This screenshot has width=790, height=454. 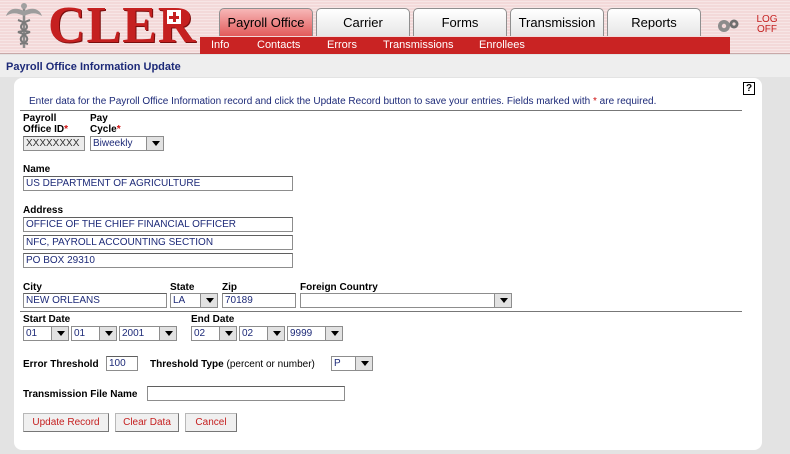 I want to click on subnav-contacts: Contacts, so click(x=278, y=45).